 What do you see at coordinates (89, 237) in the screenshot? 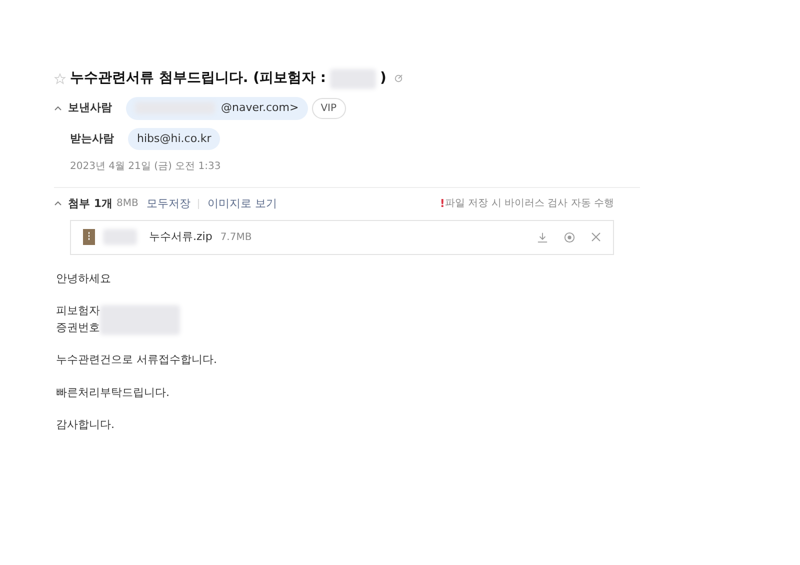
I see `zip-file-icon` at bounding box center [89, 237].